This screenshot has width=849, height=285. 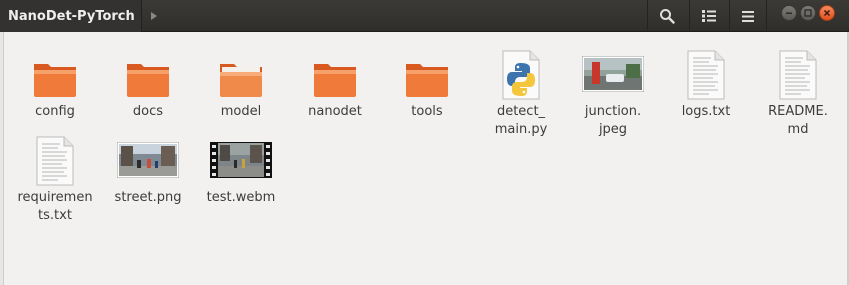 I want to click on file-name: README. md, so click(x=798, y=120).